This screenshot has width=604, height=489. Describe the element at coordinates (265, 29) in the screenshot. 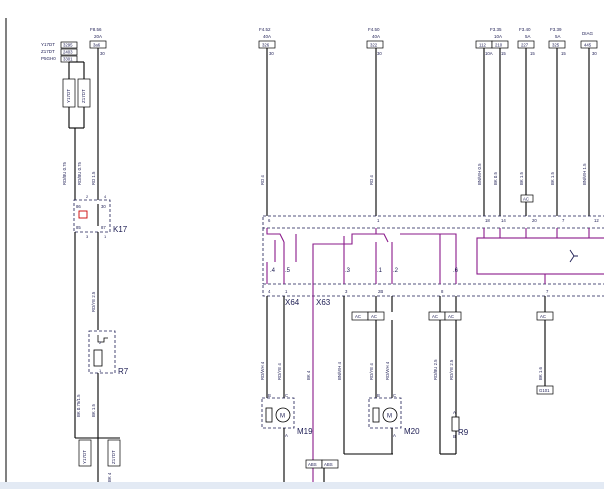

I see `fuse-name: F4.52` at that location.